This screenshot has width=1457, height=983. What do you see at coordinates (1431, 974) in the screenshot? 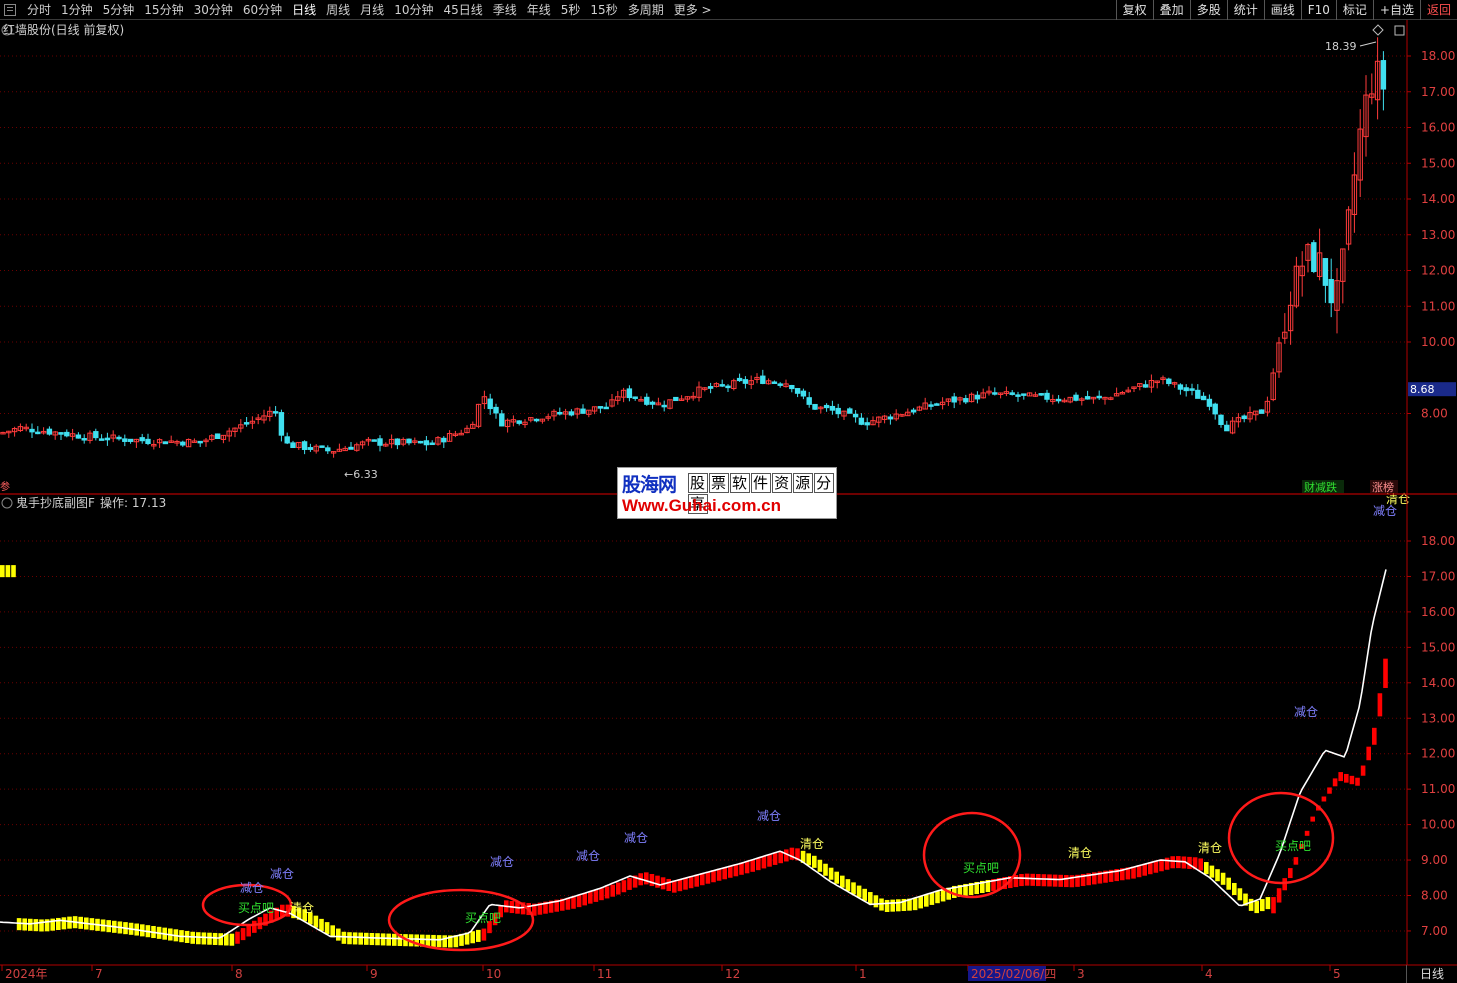
I see `bottom-period-label: 日线` at bounding box center [1431, 974].